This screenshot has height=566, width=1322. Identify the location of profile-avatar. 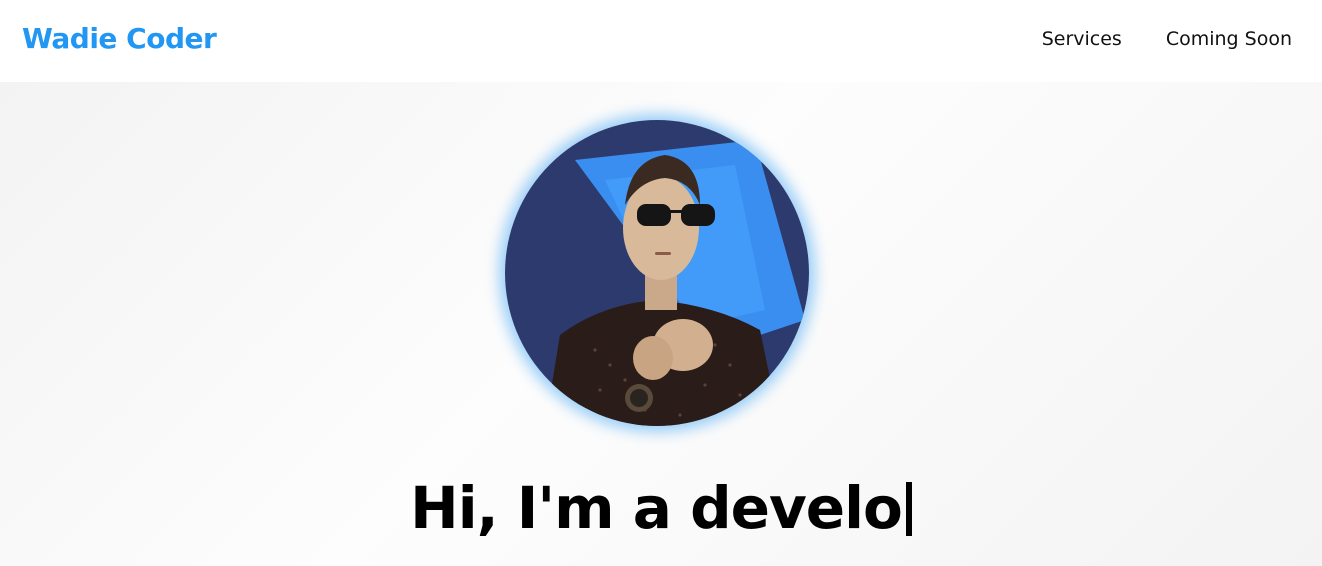
(657, 273).